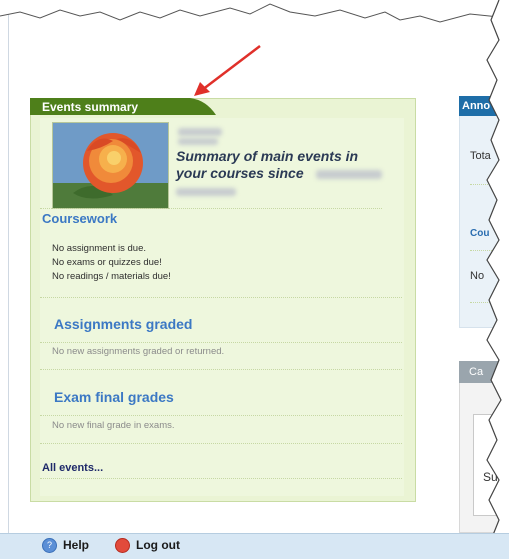 This screenshot has height=559, width=509. I want to click on assignments-graded-title: Assignments graded, so click(123, 324).